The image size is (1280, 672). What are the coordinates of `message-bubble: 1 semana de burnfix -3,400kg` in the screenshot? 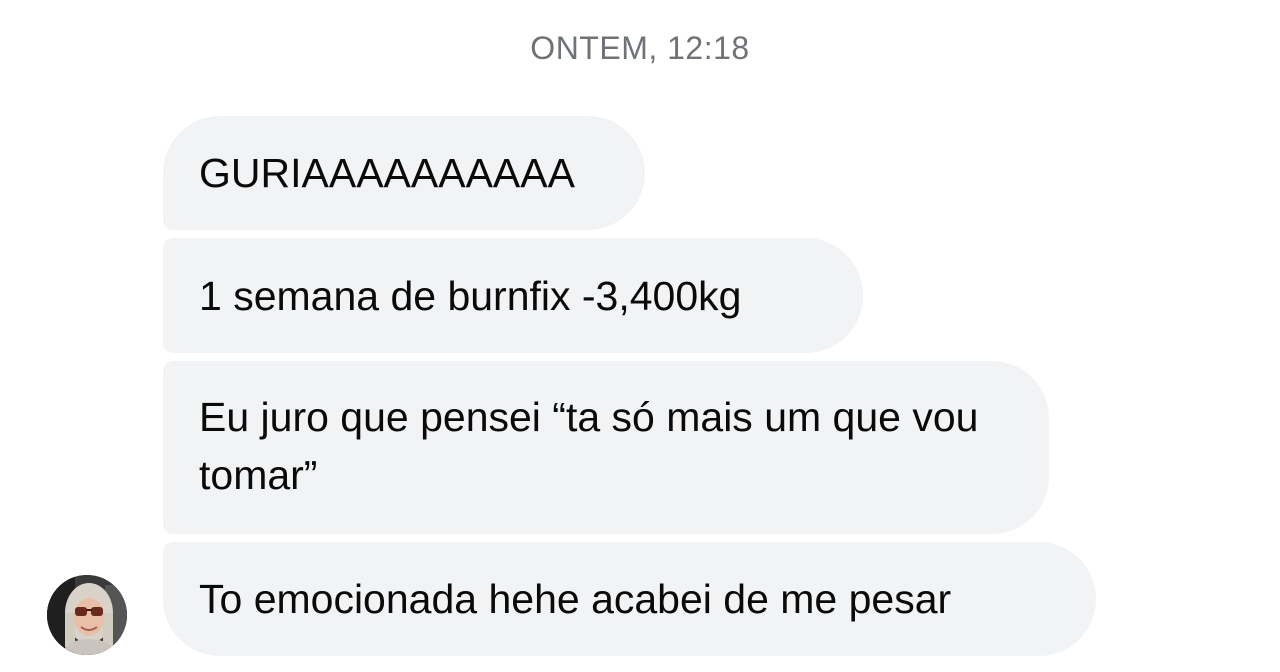 It's located at (513, 295).